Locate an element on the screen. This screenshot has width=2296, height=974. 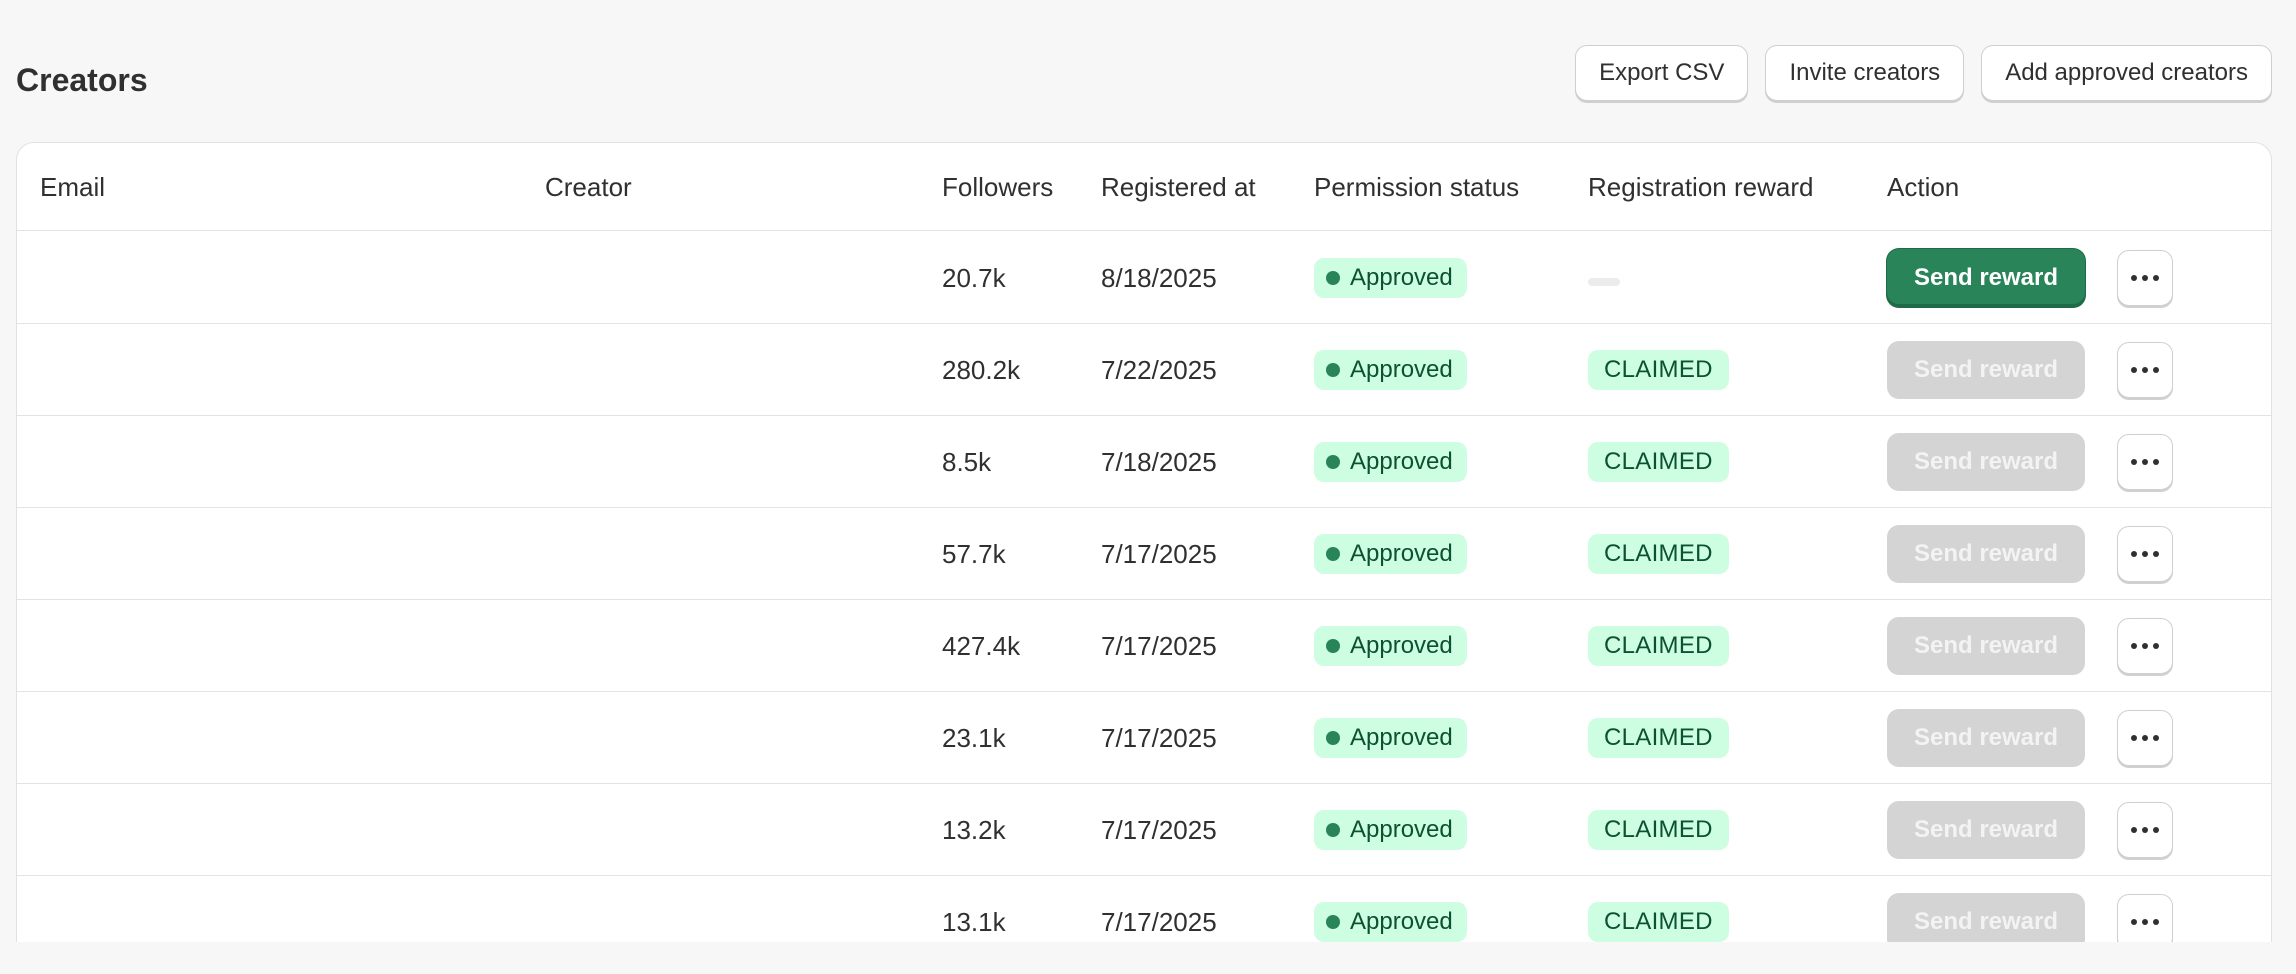
invite-creators-button: Invite creators is located at coordinates (1865, 73).